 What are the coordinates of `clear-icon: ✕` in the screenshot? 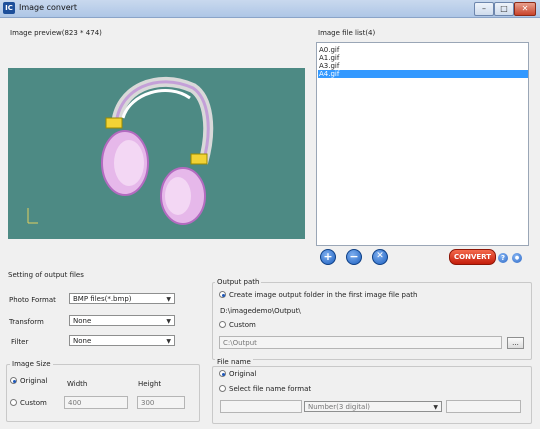 It's located at (380, 257).